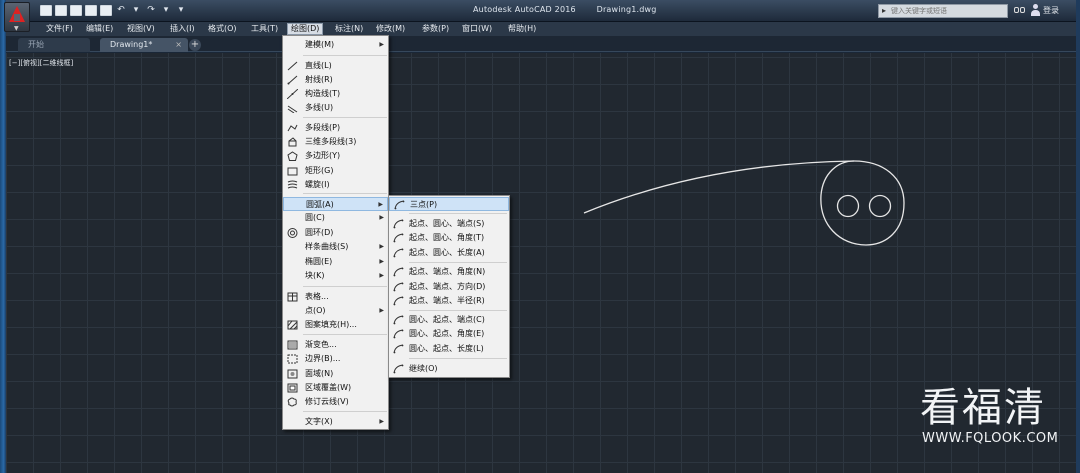 Image resolution: width=1080 pixels, height=473 pixels. What do you see at coordinates (335, 156) in the screenshot?
I see `draw-menu-item-7: 多边形(Y)` at bounding box center [335, 156].